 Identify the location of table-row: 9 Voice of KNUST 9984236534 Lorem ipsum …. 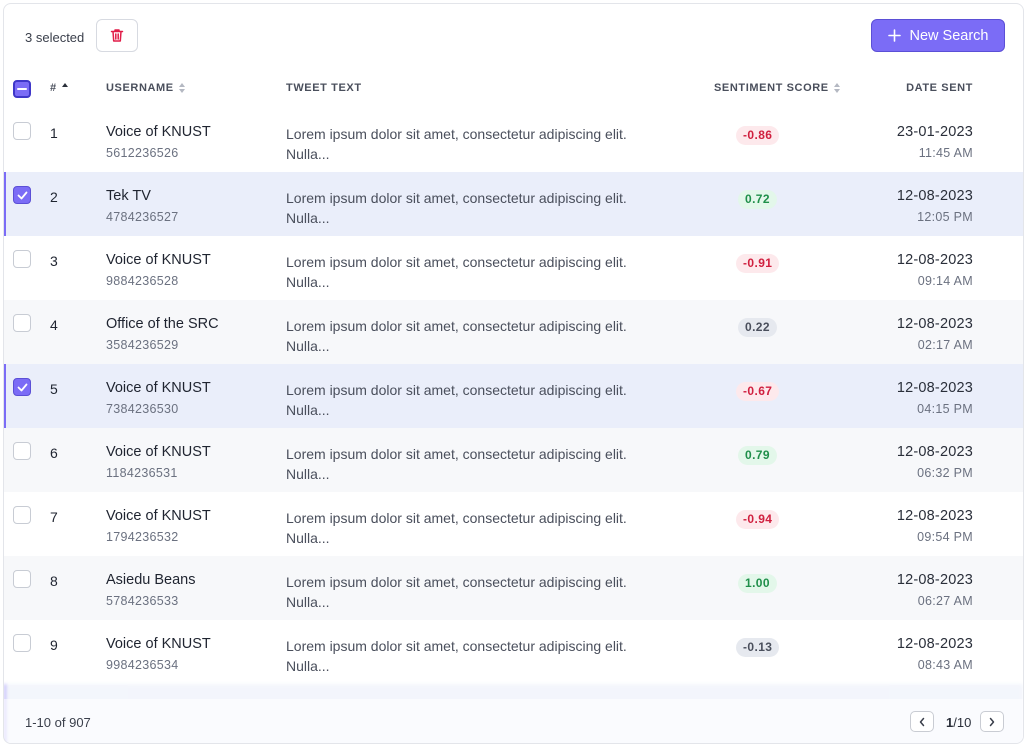
(513, 652).